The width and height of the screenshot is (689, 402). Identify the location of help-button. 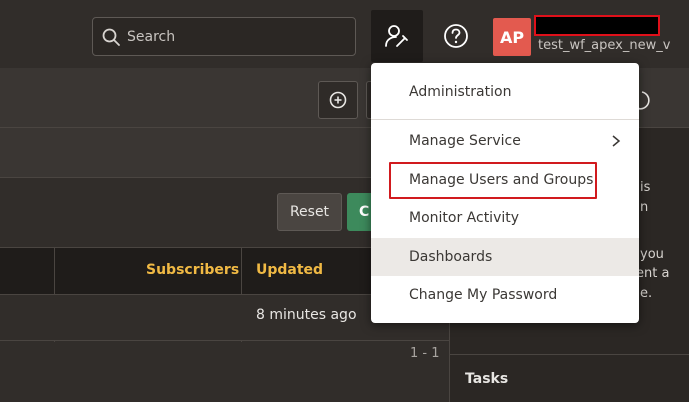
(456, 36).